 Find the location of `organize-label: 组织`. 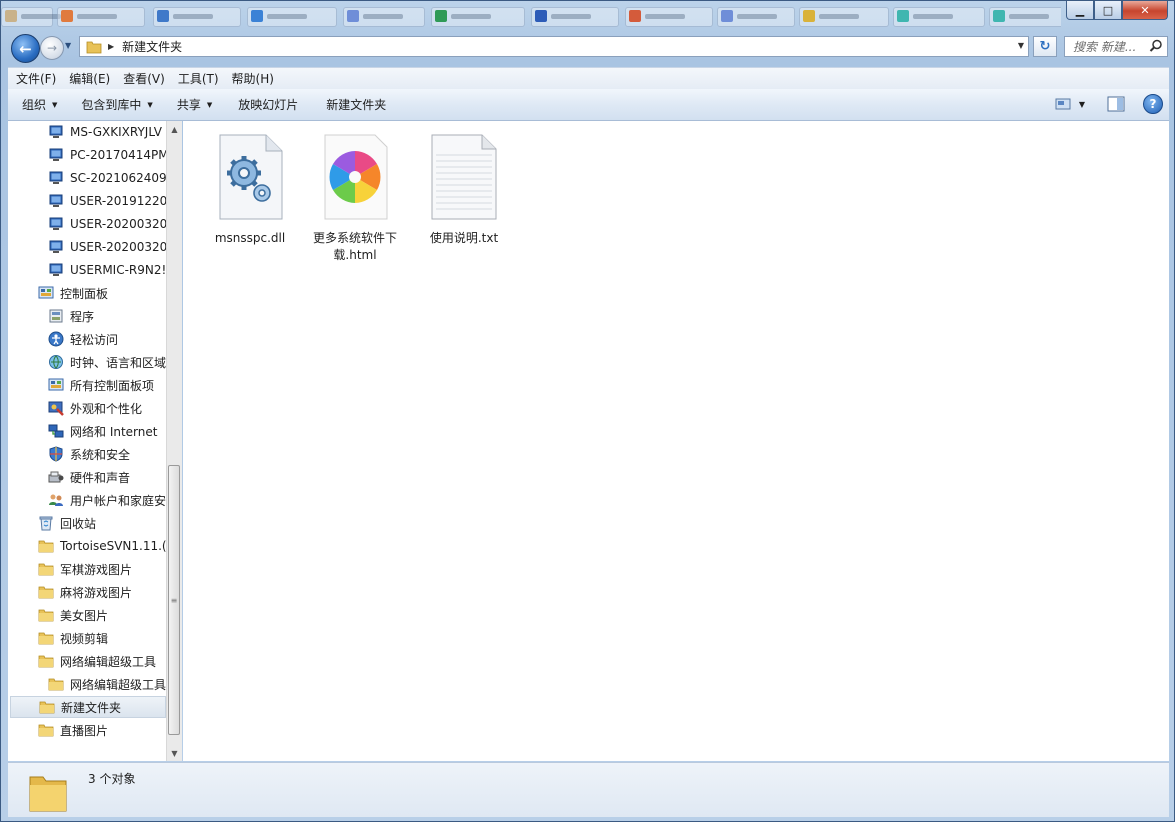

organize-label: 组织 is located at coordinates (34, 105).